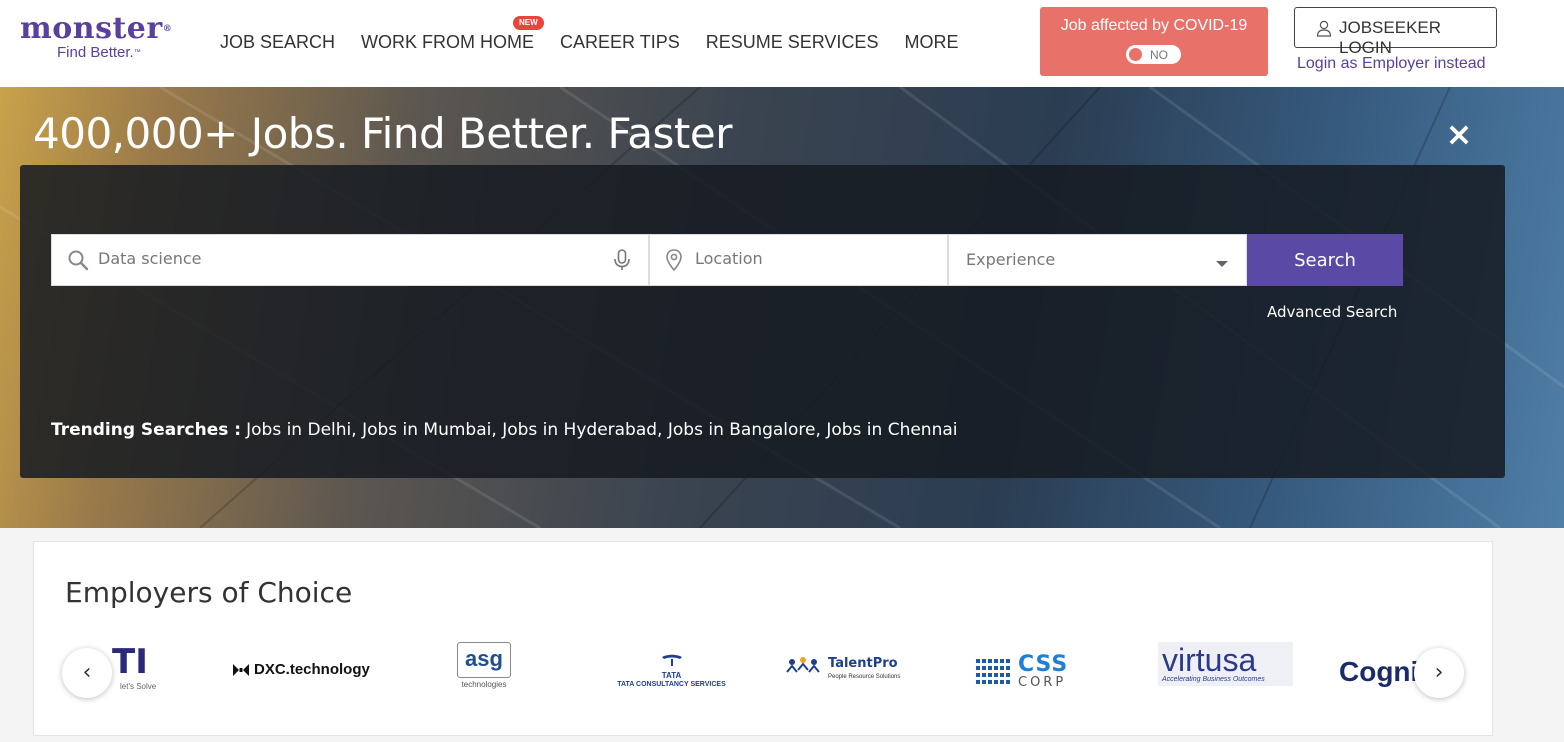 The image size is (1564, 742). I want to click on trending-link-bangalore: Jobs in Bangalore,, so click(744, 430).